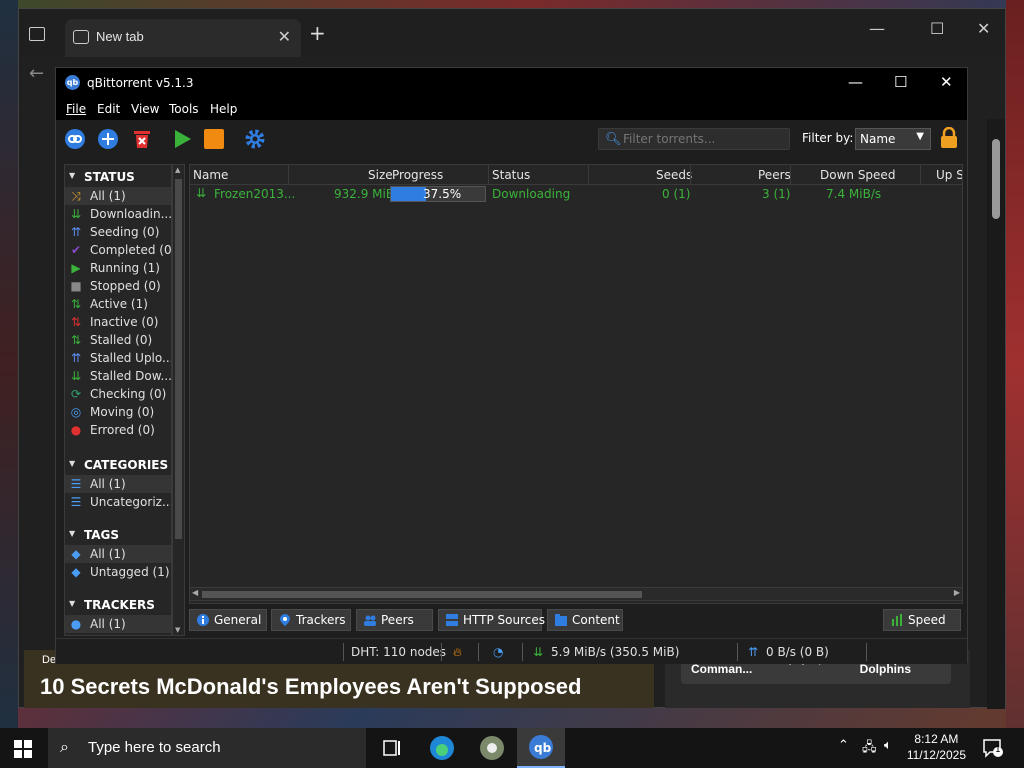  I want to click on category-item-all: ☰ All (1), so click(118, 484).